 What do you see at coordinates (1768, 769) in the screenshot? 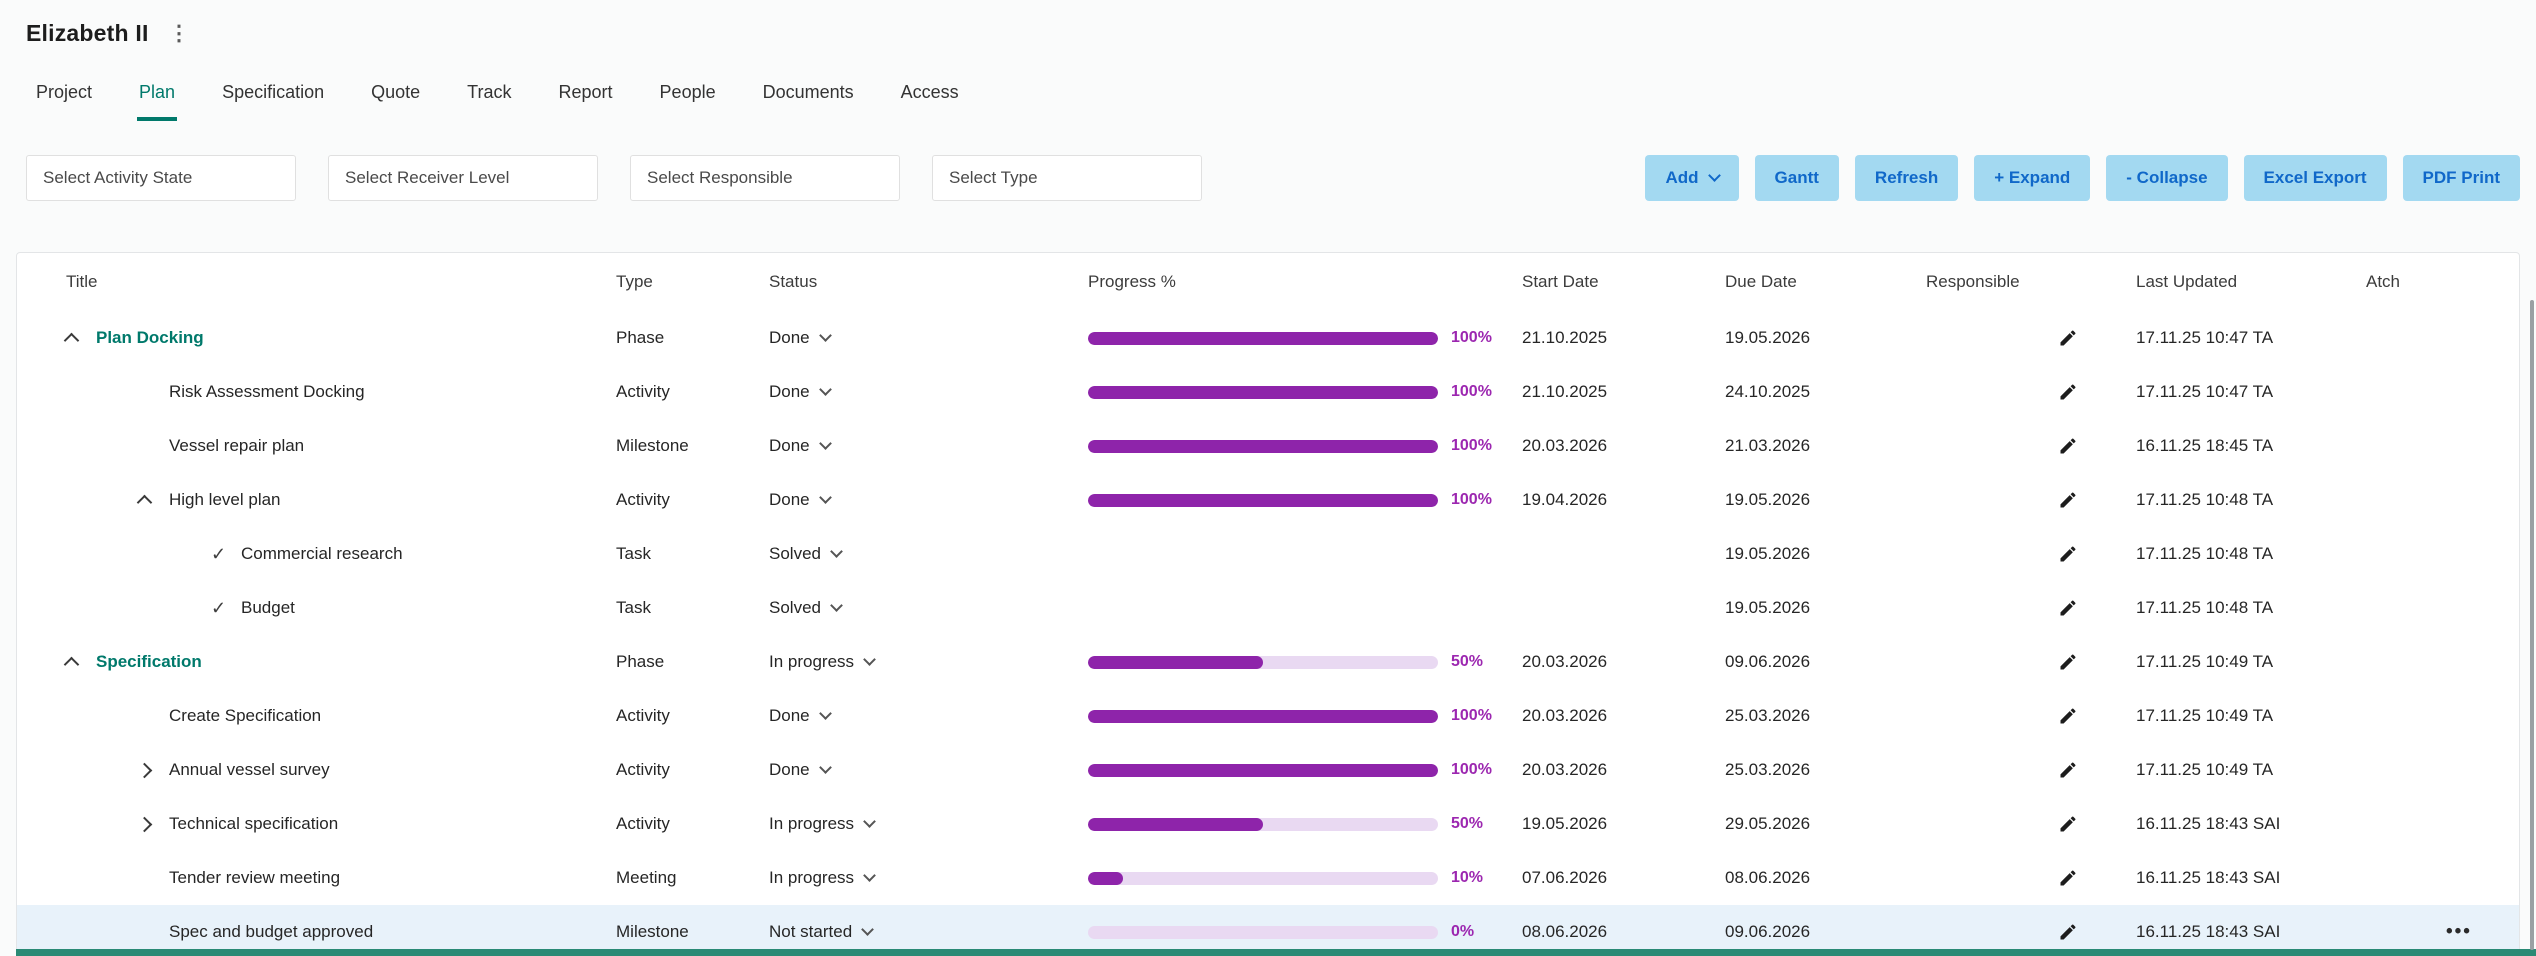
I see `due-date: 25.03.2026` at bounding box center [1768, 769].